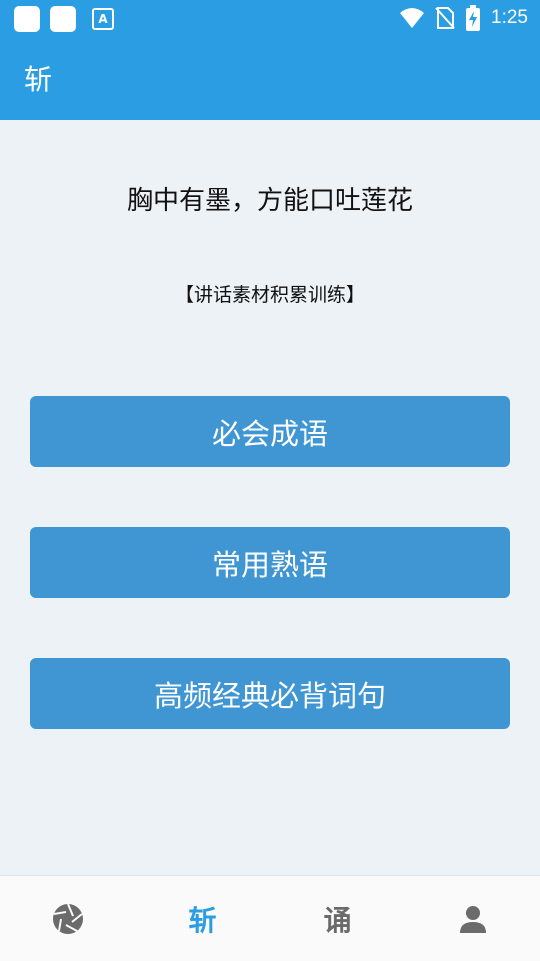  What do you see at coordinates (270, 693) in the screenshot?
I see `classic-sentences-button: 高频经典必背词句` at bounding box center [270, 693].